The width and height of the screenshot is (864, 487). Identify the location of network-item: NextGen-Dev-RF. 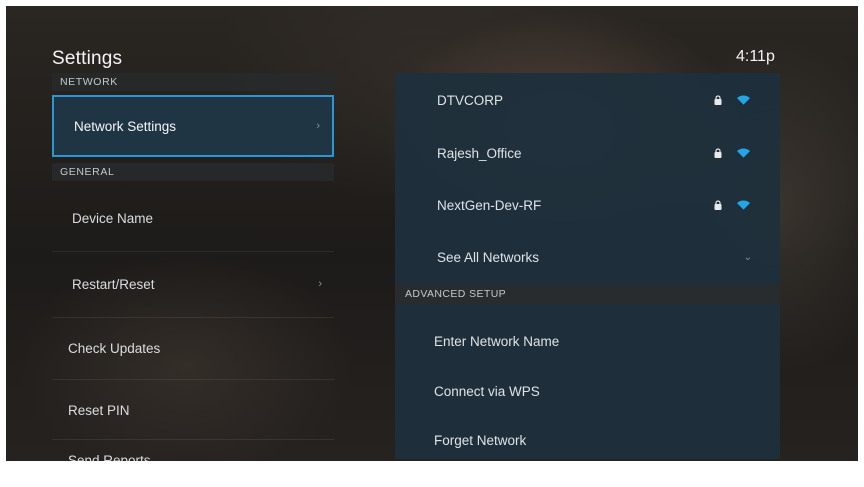
(587, 205).